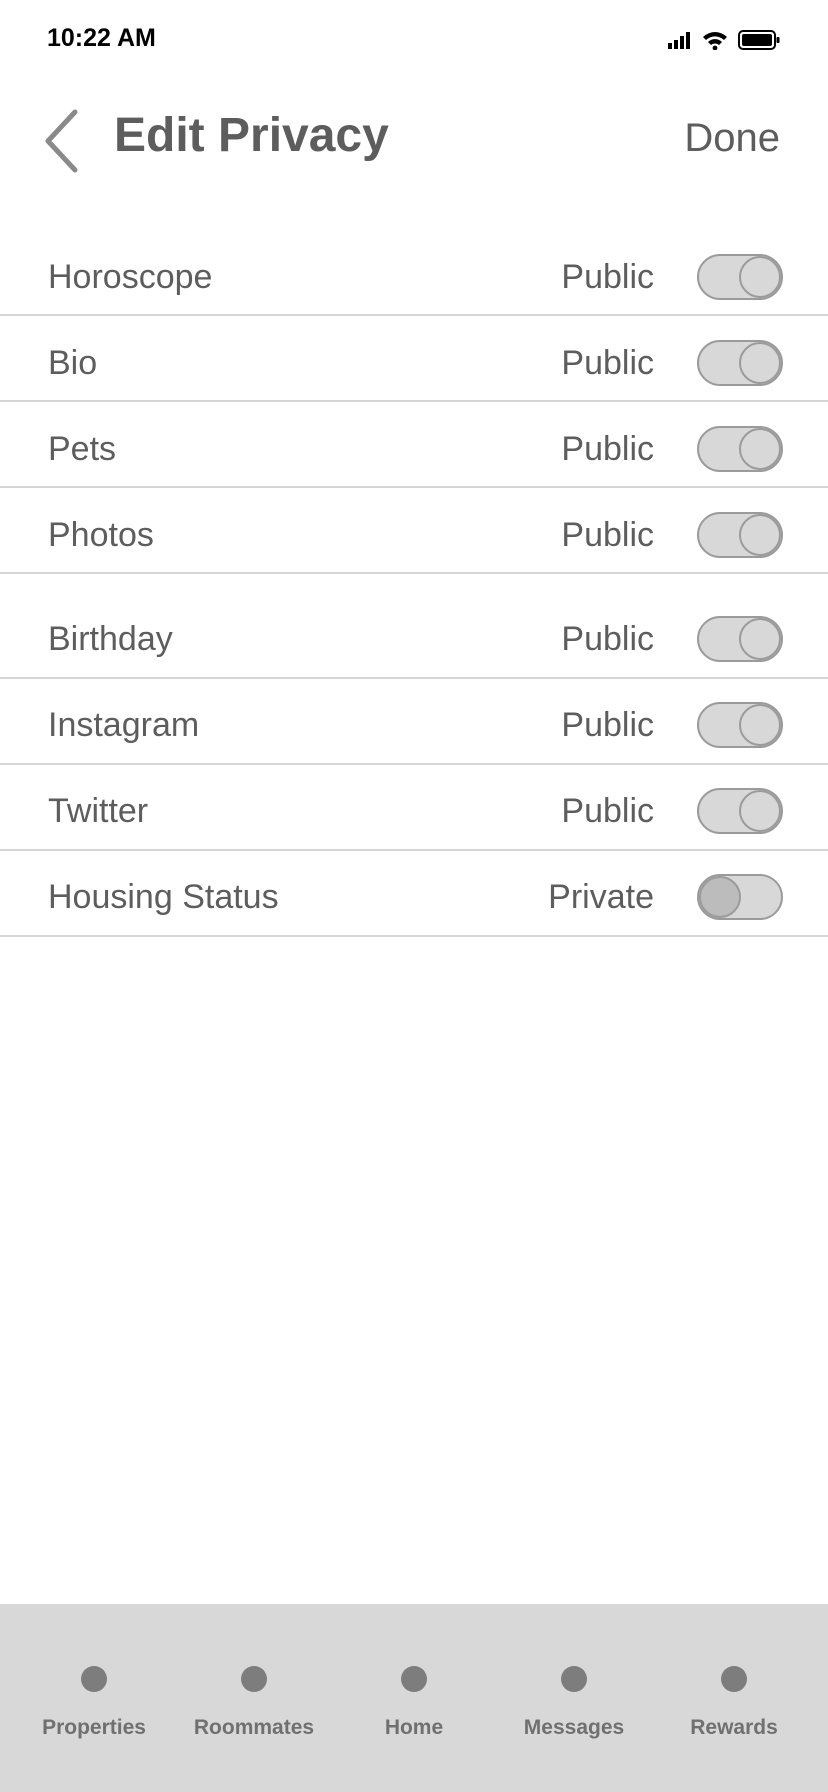  Describe the element at coordinates (94, 1698) in the screenshot. I see `tab-properties: Properties` at that location.